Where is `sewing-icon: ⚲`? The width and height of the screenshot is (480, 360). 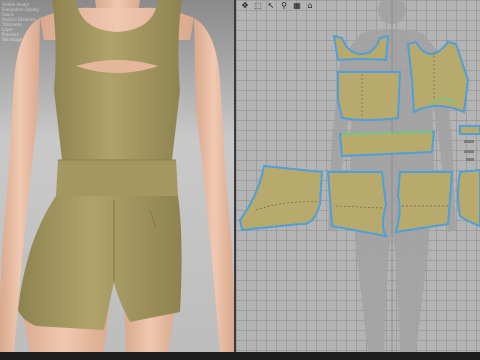
sewing-icon: ⚲ is located at coordinates (284, 6).